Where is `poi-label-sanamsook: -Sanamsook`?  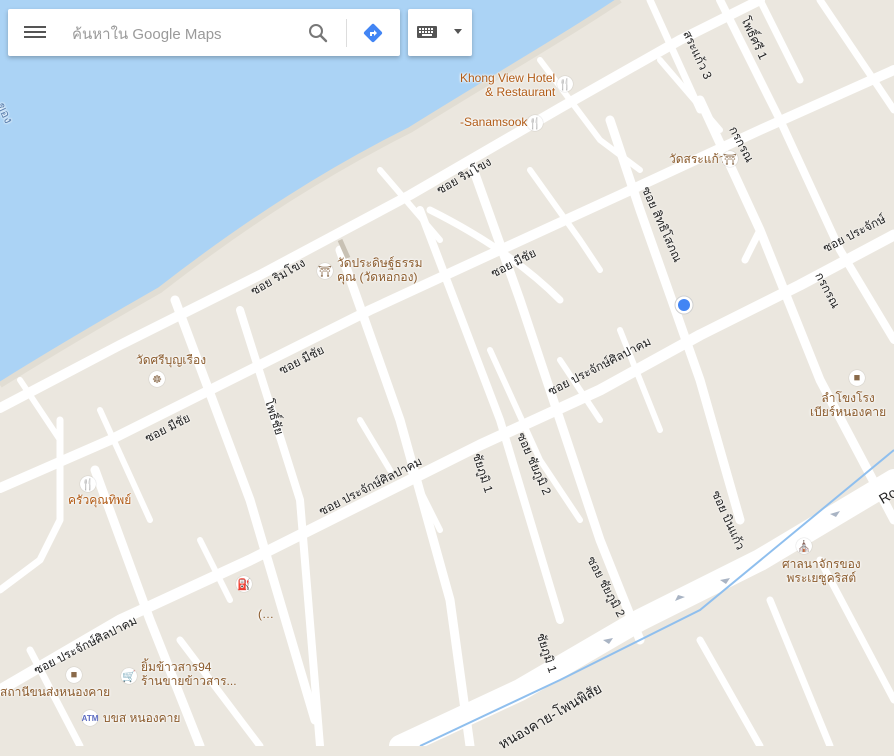
poi-label-sanamsook: -Sanamsook is located at coordinates (493, 122).